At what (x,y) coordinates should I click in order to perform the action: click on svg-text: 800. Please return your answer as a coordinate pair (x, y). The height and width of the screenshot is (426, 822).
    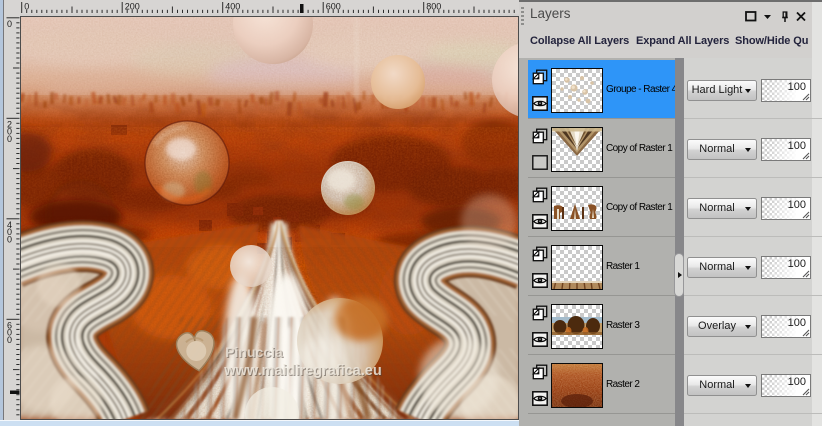
    Looking at the image, I should click on (433, 7).